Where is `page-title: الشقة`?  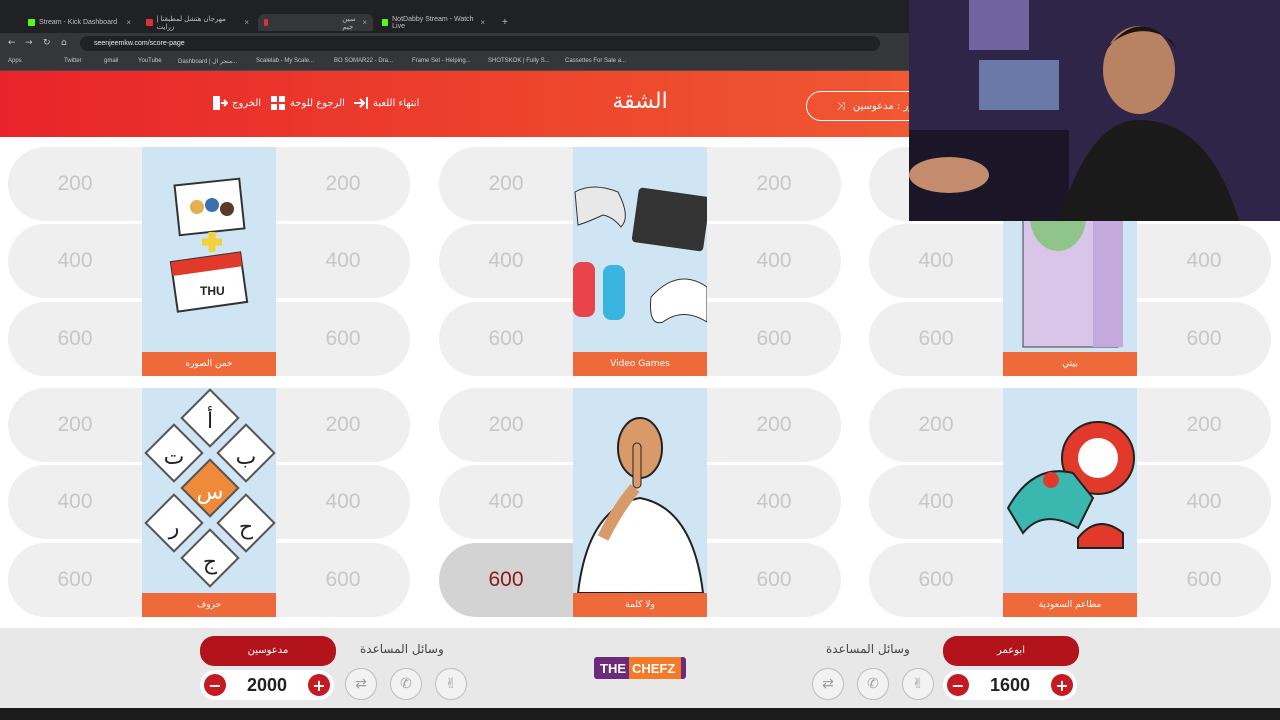 page-title: الشقة is located at coordinates (640, 101).